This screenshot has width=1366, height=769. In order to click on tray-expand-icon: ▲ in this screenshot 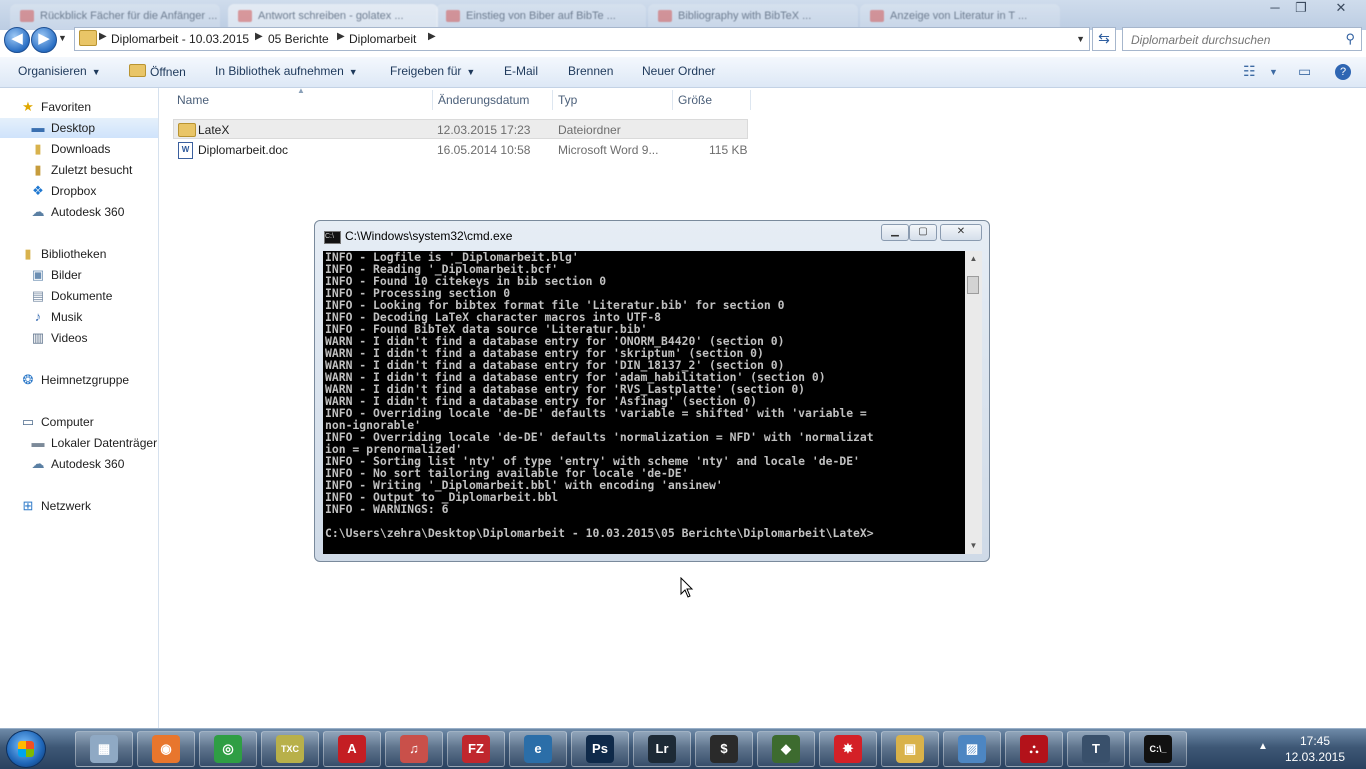, I will do `click(1263, 746)`.